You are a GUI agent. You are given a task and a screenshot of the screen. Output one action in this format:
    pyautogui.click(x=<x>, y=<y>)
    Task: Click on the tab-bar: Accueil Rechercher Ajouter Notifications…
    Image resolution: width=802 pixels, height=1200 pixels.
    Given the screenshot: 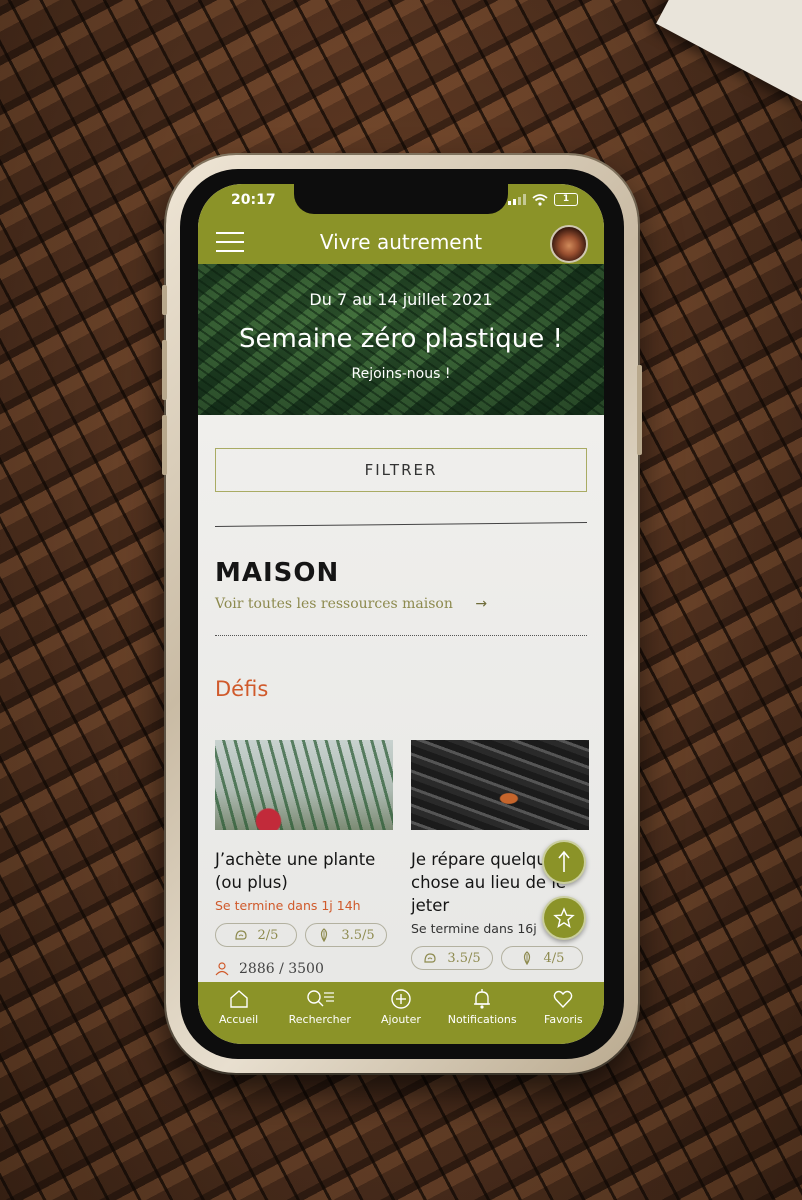 What is the action you would take?
    pyautogui.click(x=401, y=1013)
    